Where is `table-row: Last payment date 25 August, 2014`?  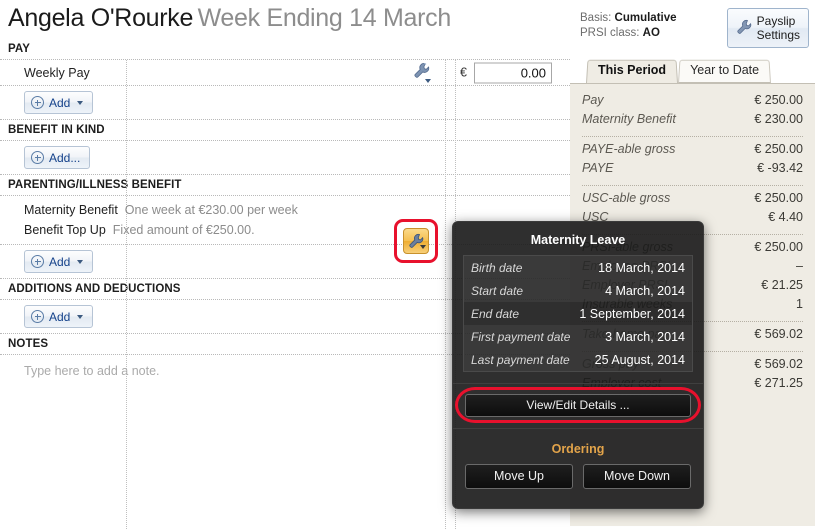
table-row: Last payment date 25 August, 2014 is located at coordinates (578, 359).